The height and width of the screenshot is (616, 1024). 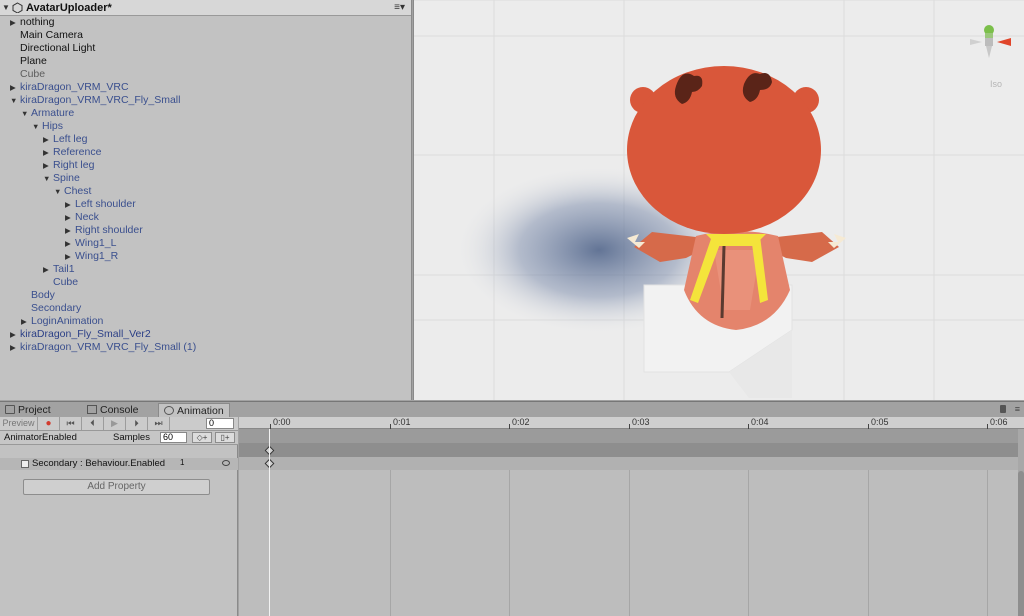 What do you see at coordinates (49, 423) in the screenshot?
I see `record-button: ●` at bounding box center [49, 423].